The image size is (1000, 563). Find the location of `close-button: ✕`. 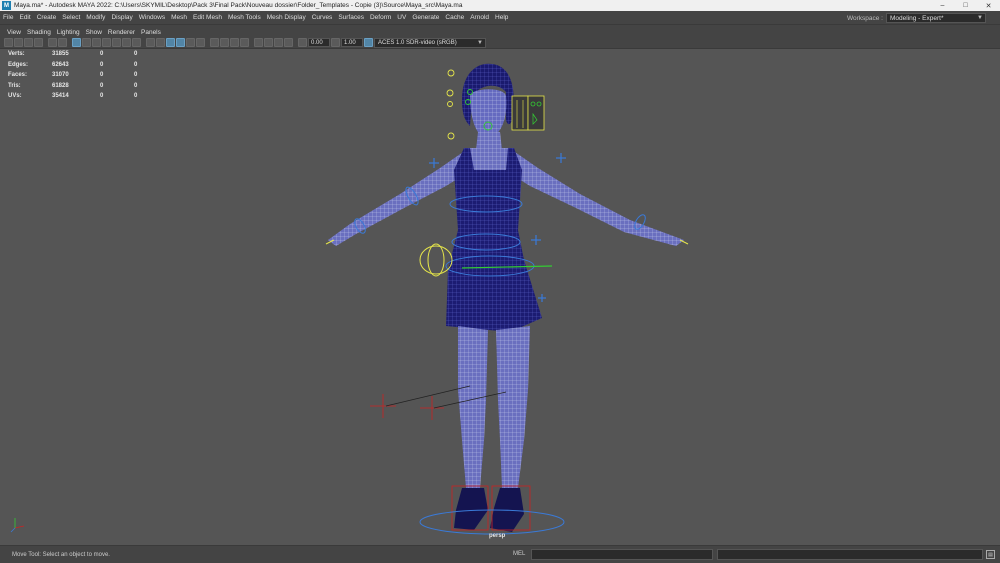

close-button: ✕ is located at coordinates (988, 5).